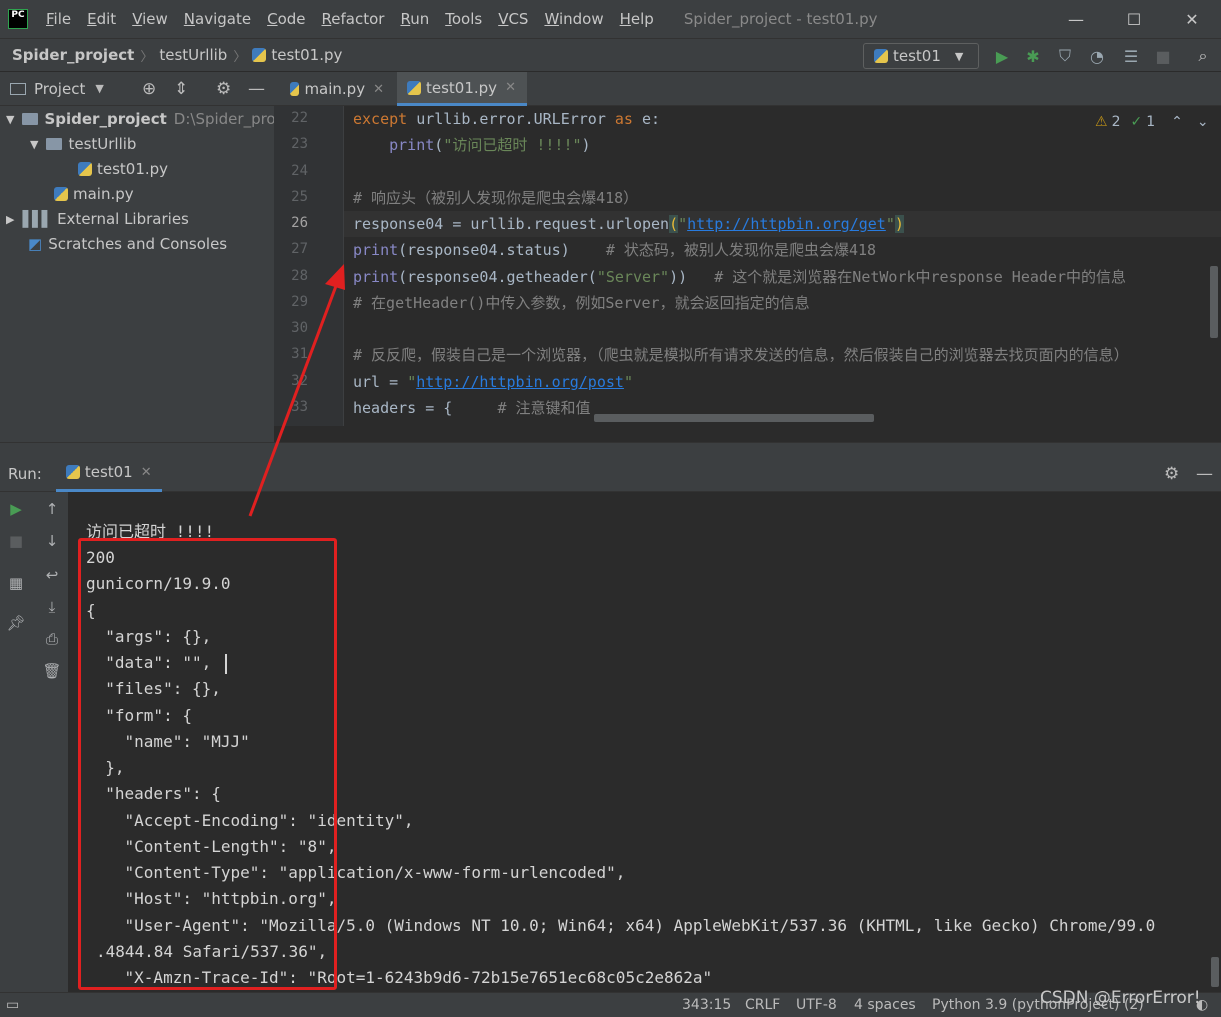 The width and height of the screenshot is (1221, 1017). What do you see at coordinates (52, 639) in the screenshot?
I see `print-icon: ⎙` at bounding box center [52, 639].